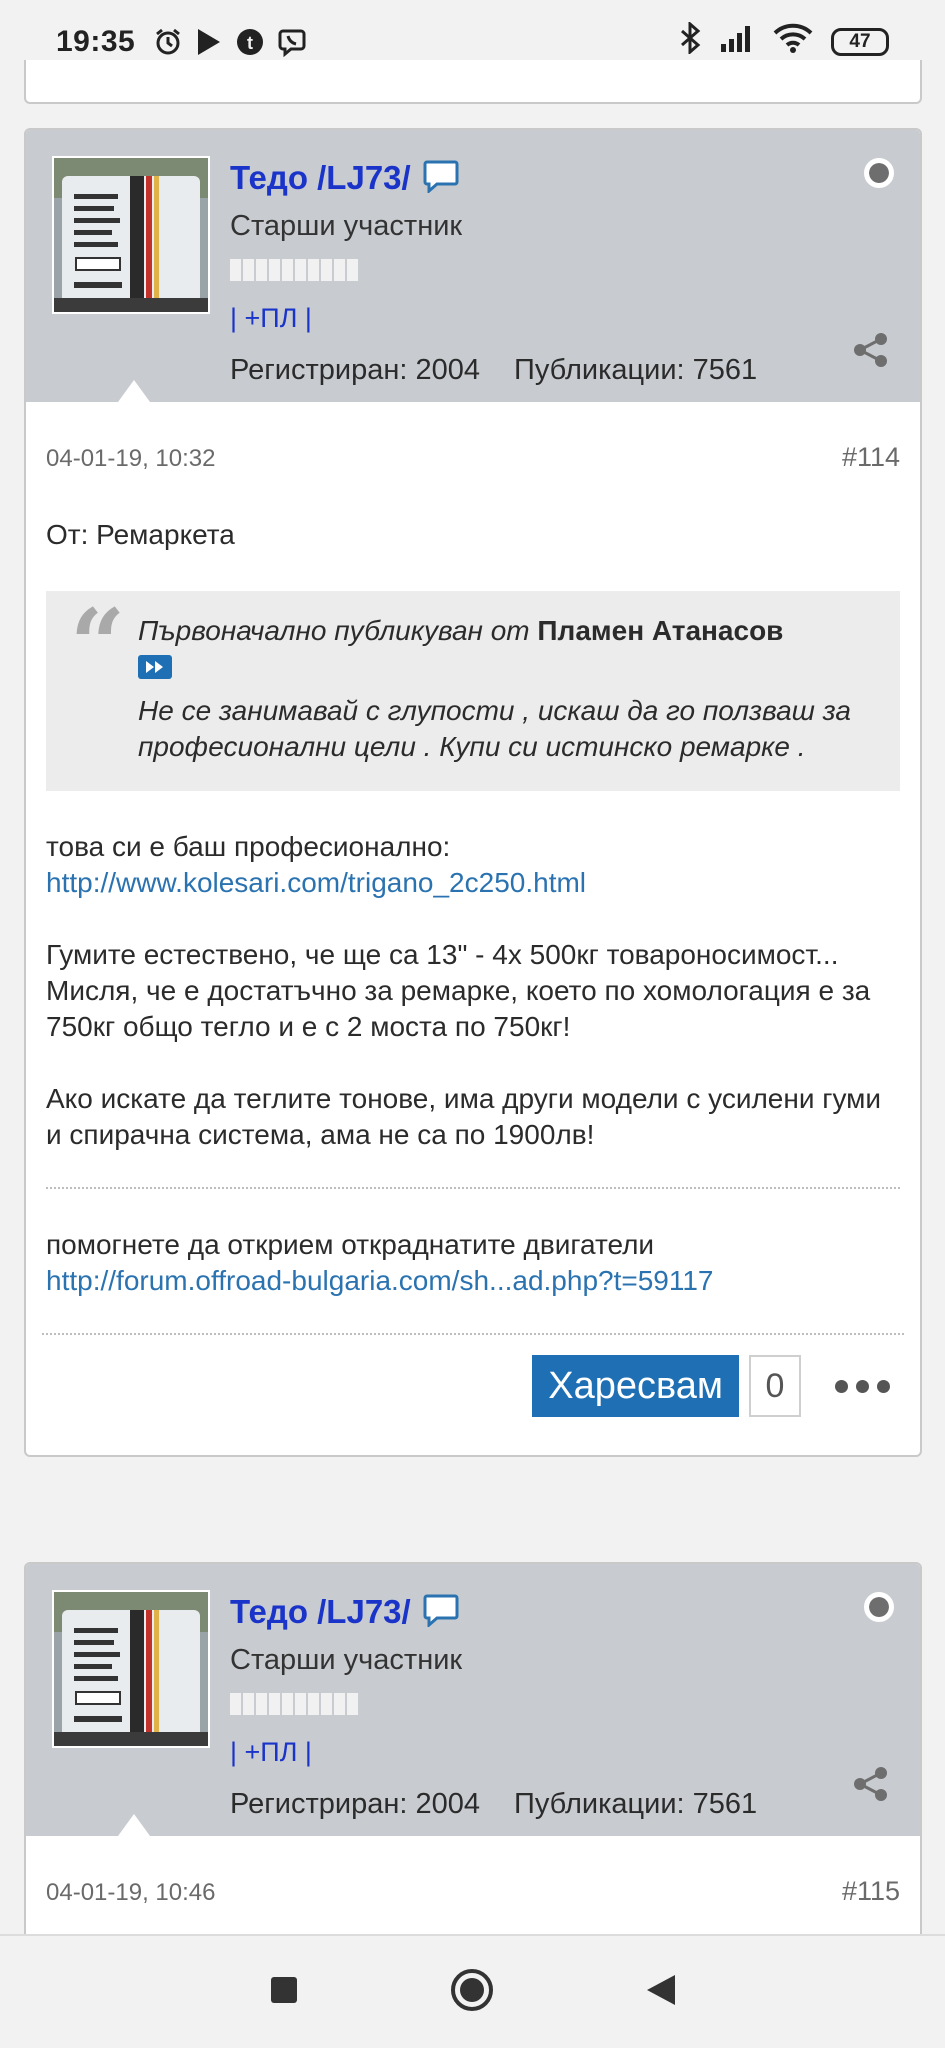 The image size is (945, 2048). Describe the element at coordinates (140, 534) in the screenshot. I see `post-subject: От: Ремаркета` at that location.